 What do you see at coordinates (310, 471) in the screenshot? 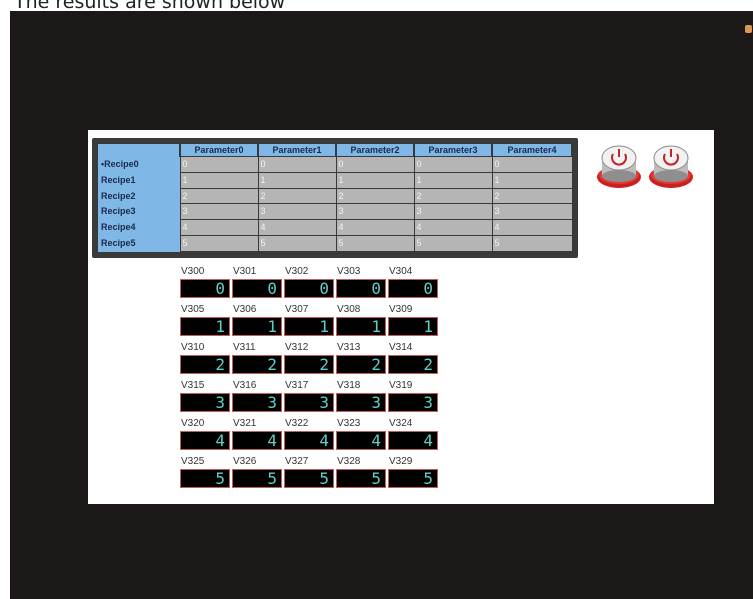
I see `numeric-display: V327 5` at bounding box center [310, 471].